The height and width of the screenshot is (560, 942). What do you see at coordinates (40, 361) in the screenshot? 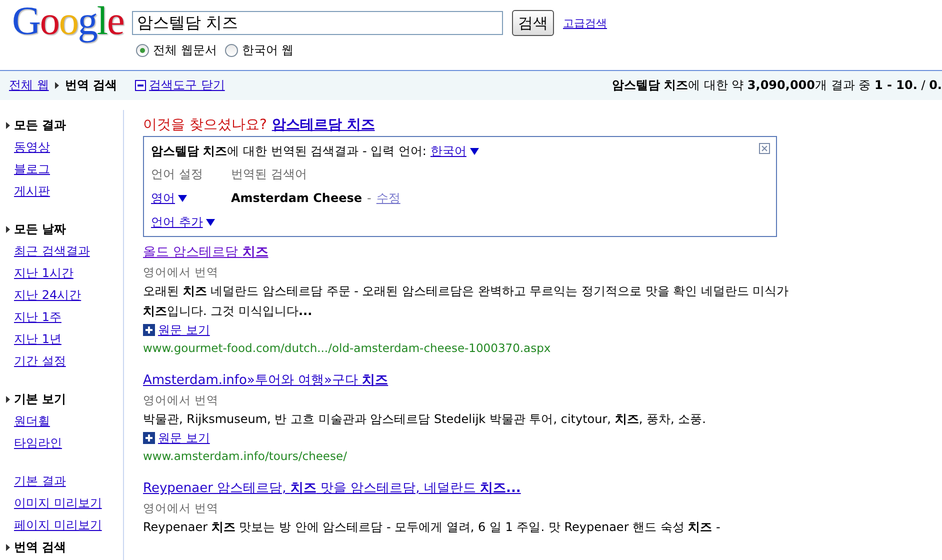
I see `sidebar-link: 기간 설정` at bounding box center [40, 361].